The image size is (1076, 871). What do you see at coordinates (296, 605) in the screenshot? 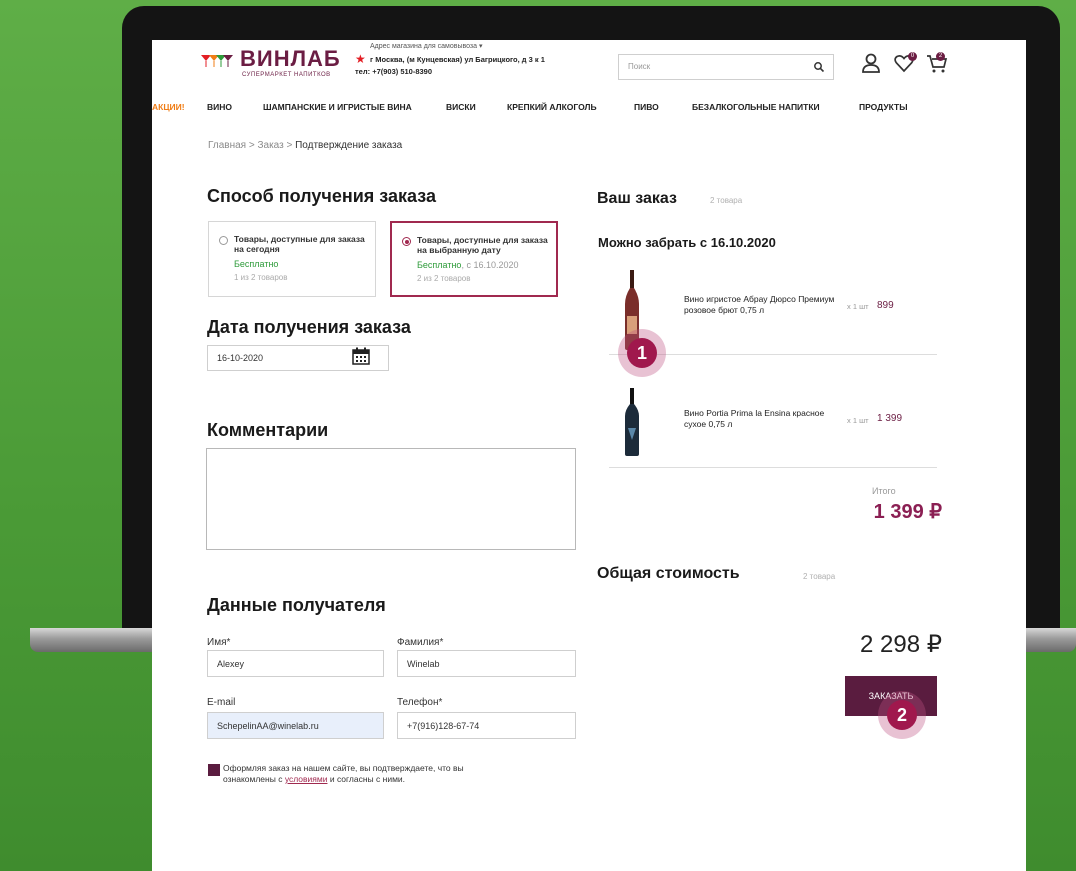
I see `recipient-title: Данные получателя` at bounding box center [296, 605].